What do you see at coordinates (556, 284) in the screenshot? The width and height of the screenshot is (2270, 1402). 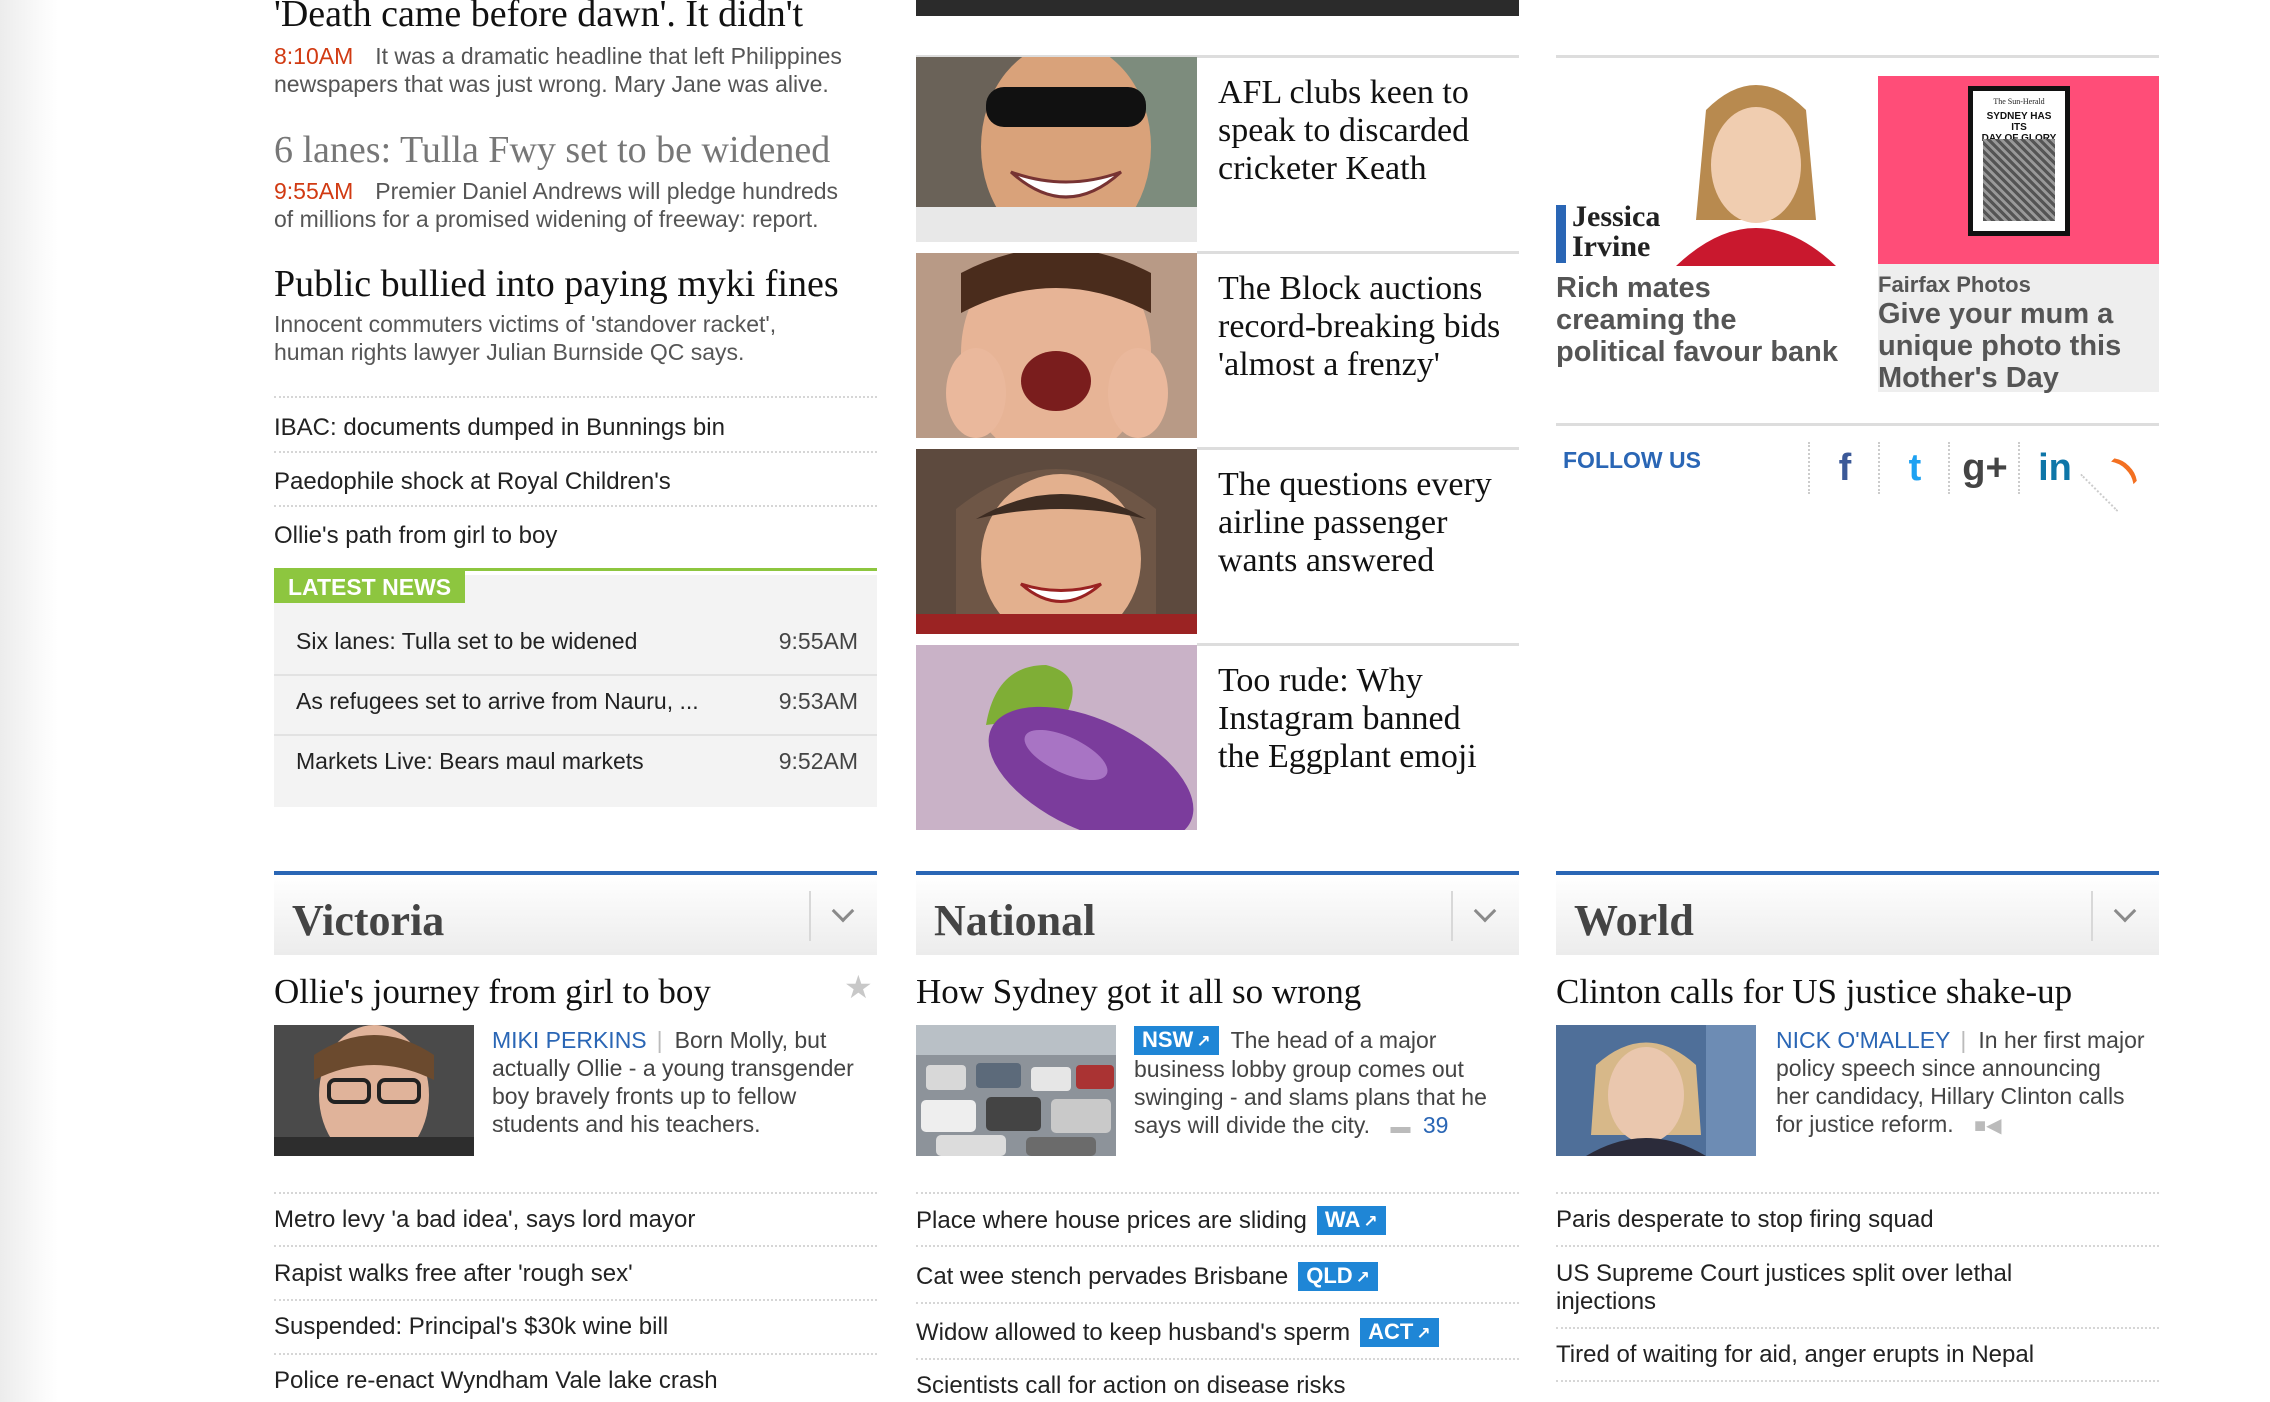 I see `story-headline: Public bullied into paying myki fines` at bounding box center [556, 284].